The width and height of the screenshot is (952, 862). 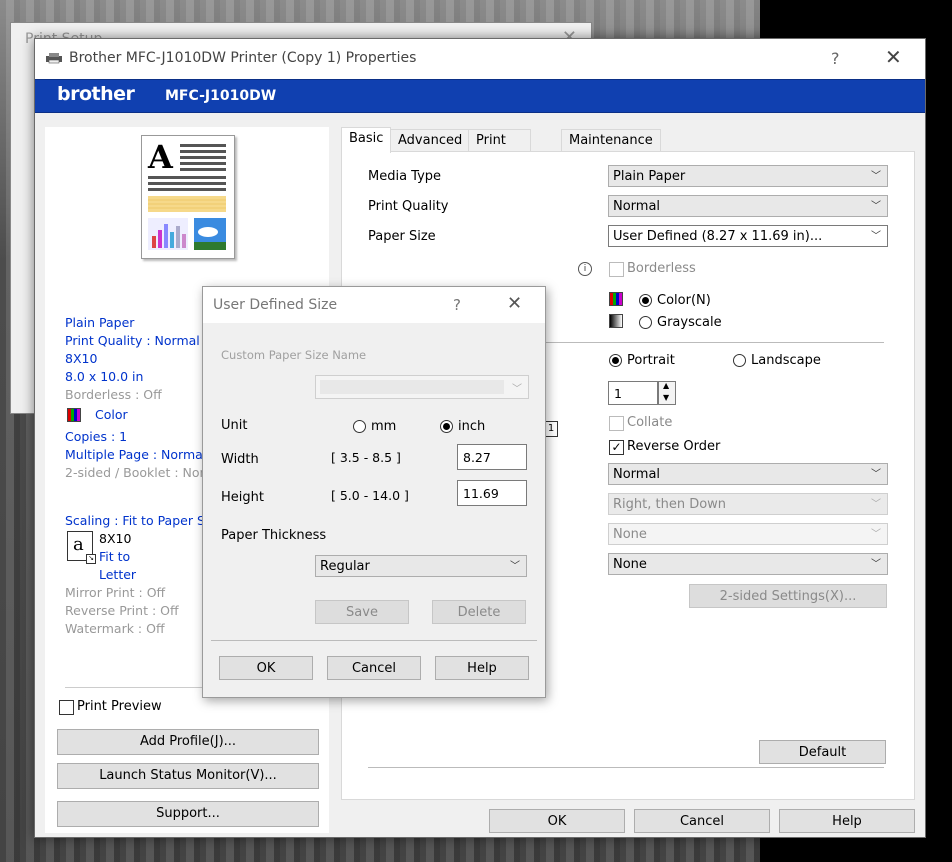 What do you see at coordinates (421, 566) in the screenshot?
I see `paper-thickness-select: Regular ﹀` at bounding box center [421, 566].